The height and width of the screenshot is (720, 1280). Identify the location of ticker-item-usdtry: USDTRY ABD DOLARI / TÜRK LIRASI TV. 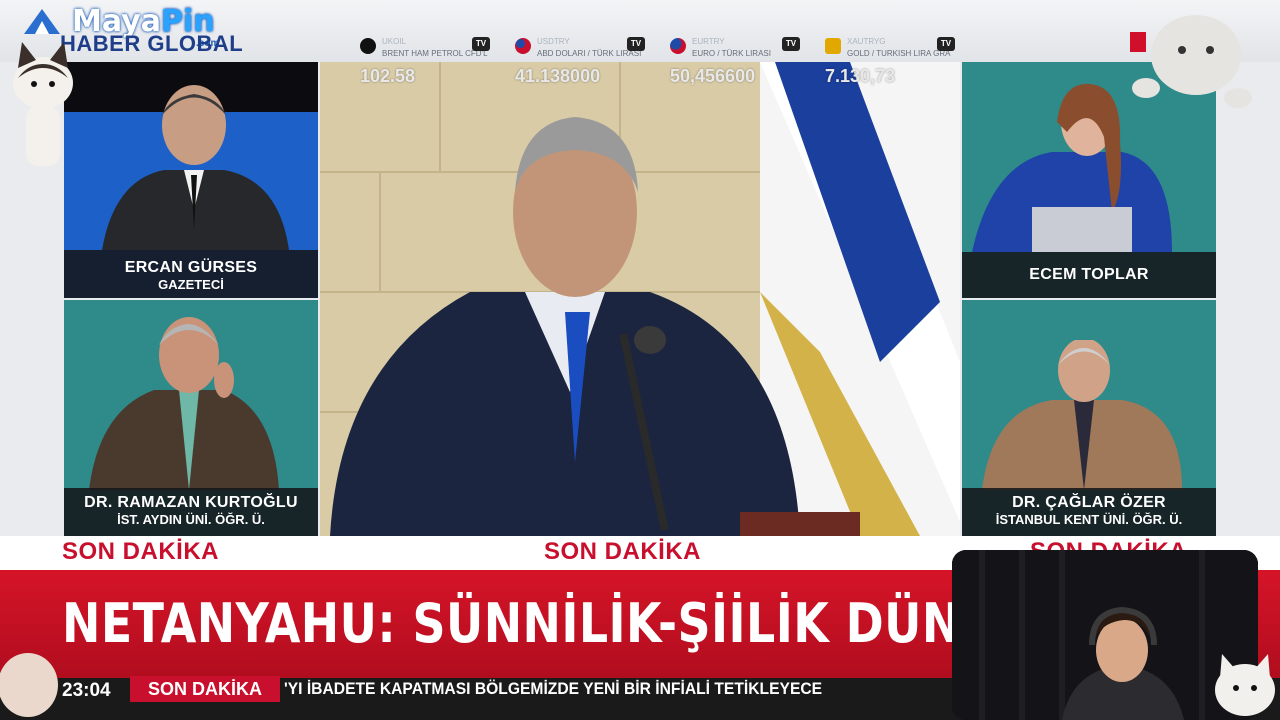
(590, 48).